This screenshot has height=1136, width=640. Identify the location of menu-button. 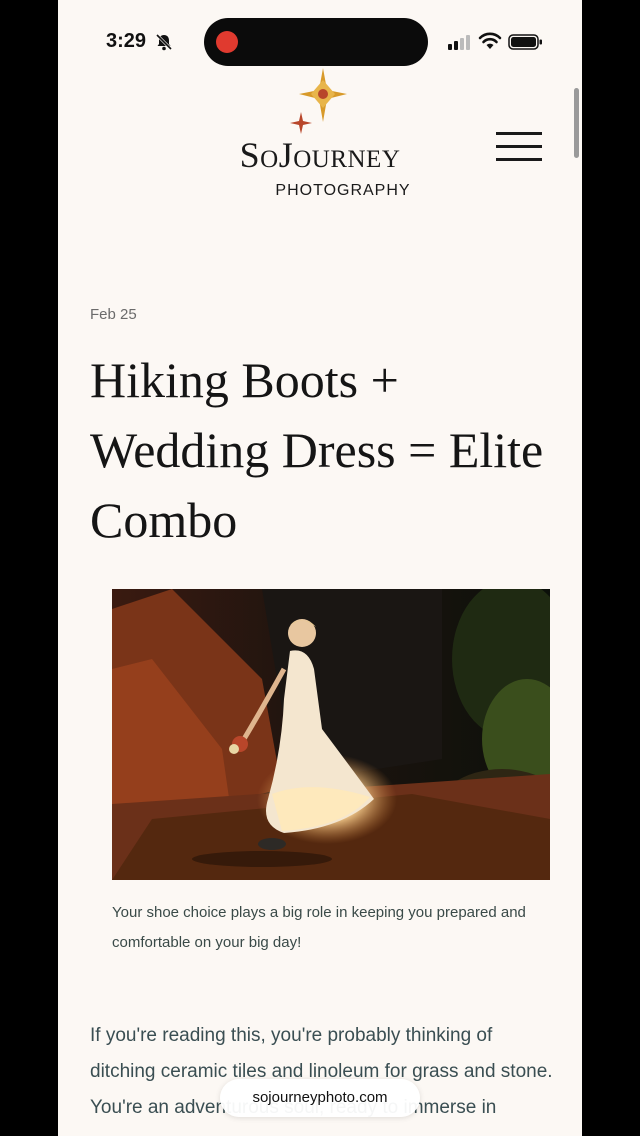
(520, 147).